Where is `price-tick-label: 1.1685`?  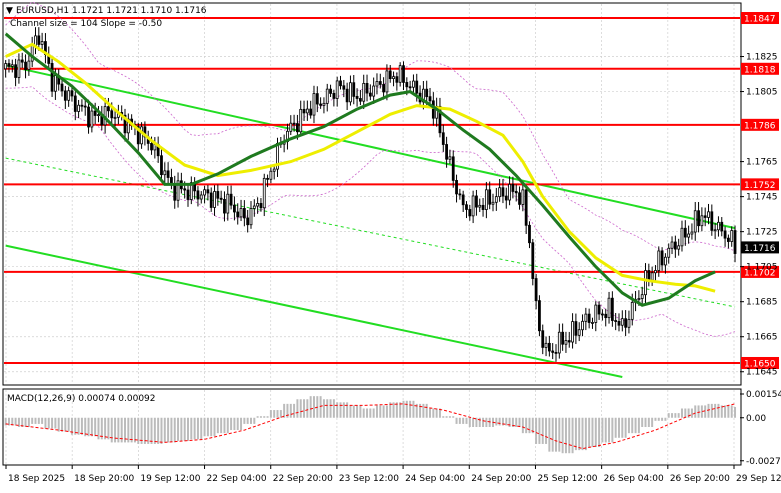
price-tick-label: 1.1685 is located at coordinates (762, 303).